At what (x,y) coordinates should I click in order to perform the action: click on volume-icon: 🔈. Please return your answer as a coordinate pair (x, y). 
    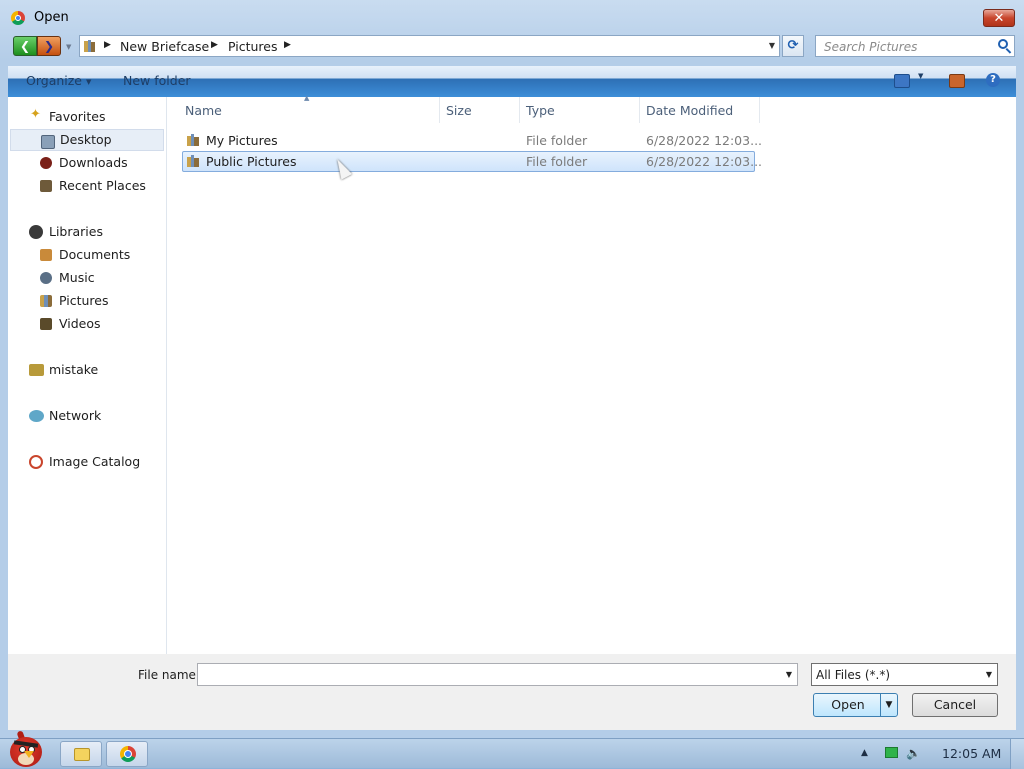
    Looking at the image, I should click on (913, 753).